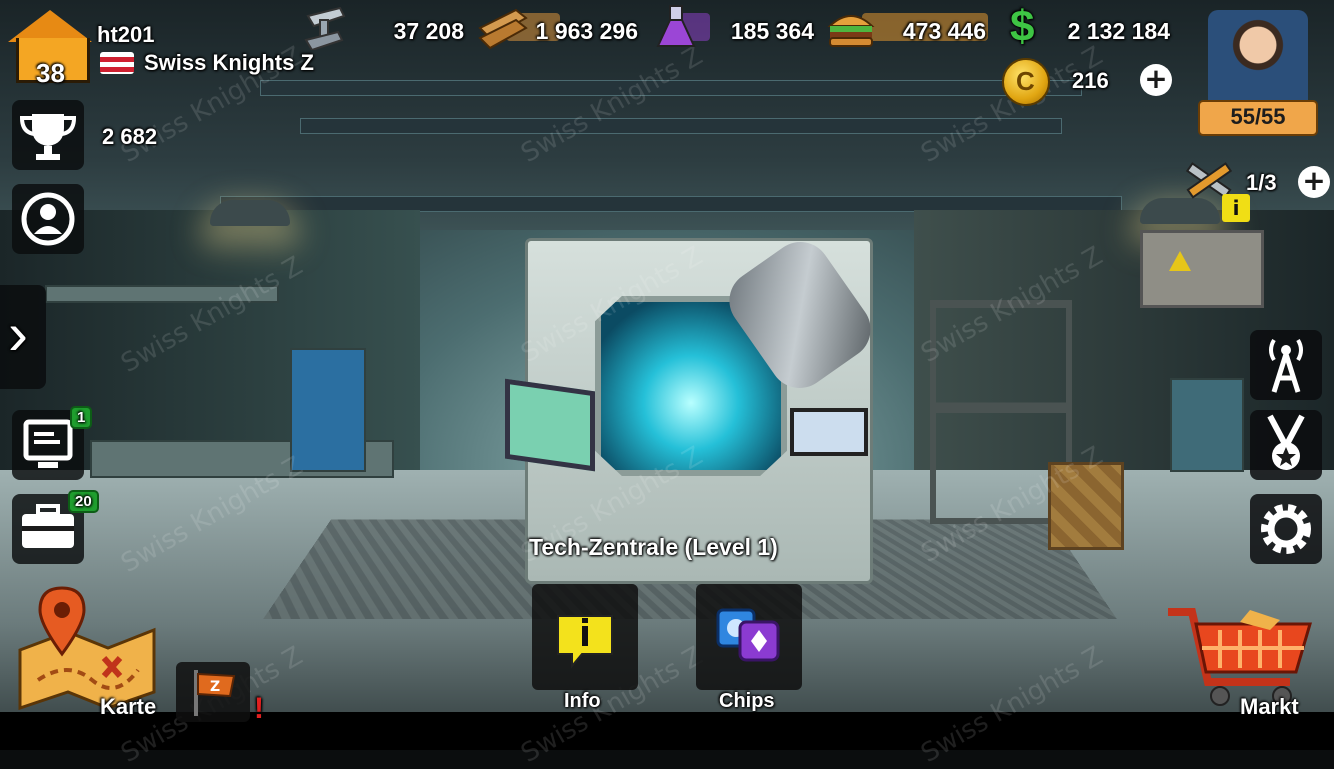 The width and height of the screenshot is (1334, 769). I want to click on electrical-box, so click(1202, 269).